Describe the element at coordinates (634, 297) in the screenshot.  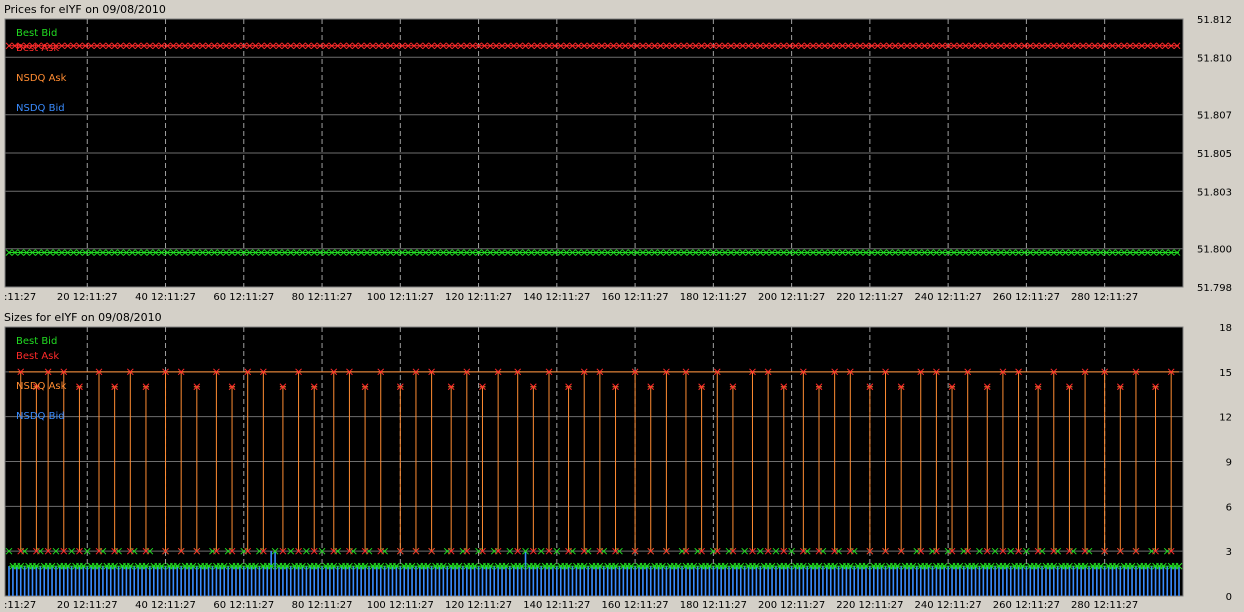
I see `prices-x-tick-label: 160 12:11:27` at that location.